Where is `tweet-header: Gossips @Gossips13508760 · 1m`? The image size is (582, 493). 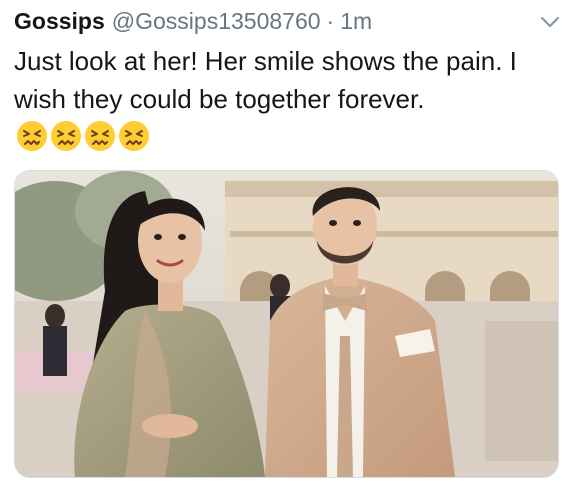
tweet-header: Gossips @Gossips13508760 · 1m is located at coordinates (291, 23).